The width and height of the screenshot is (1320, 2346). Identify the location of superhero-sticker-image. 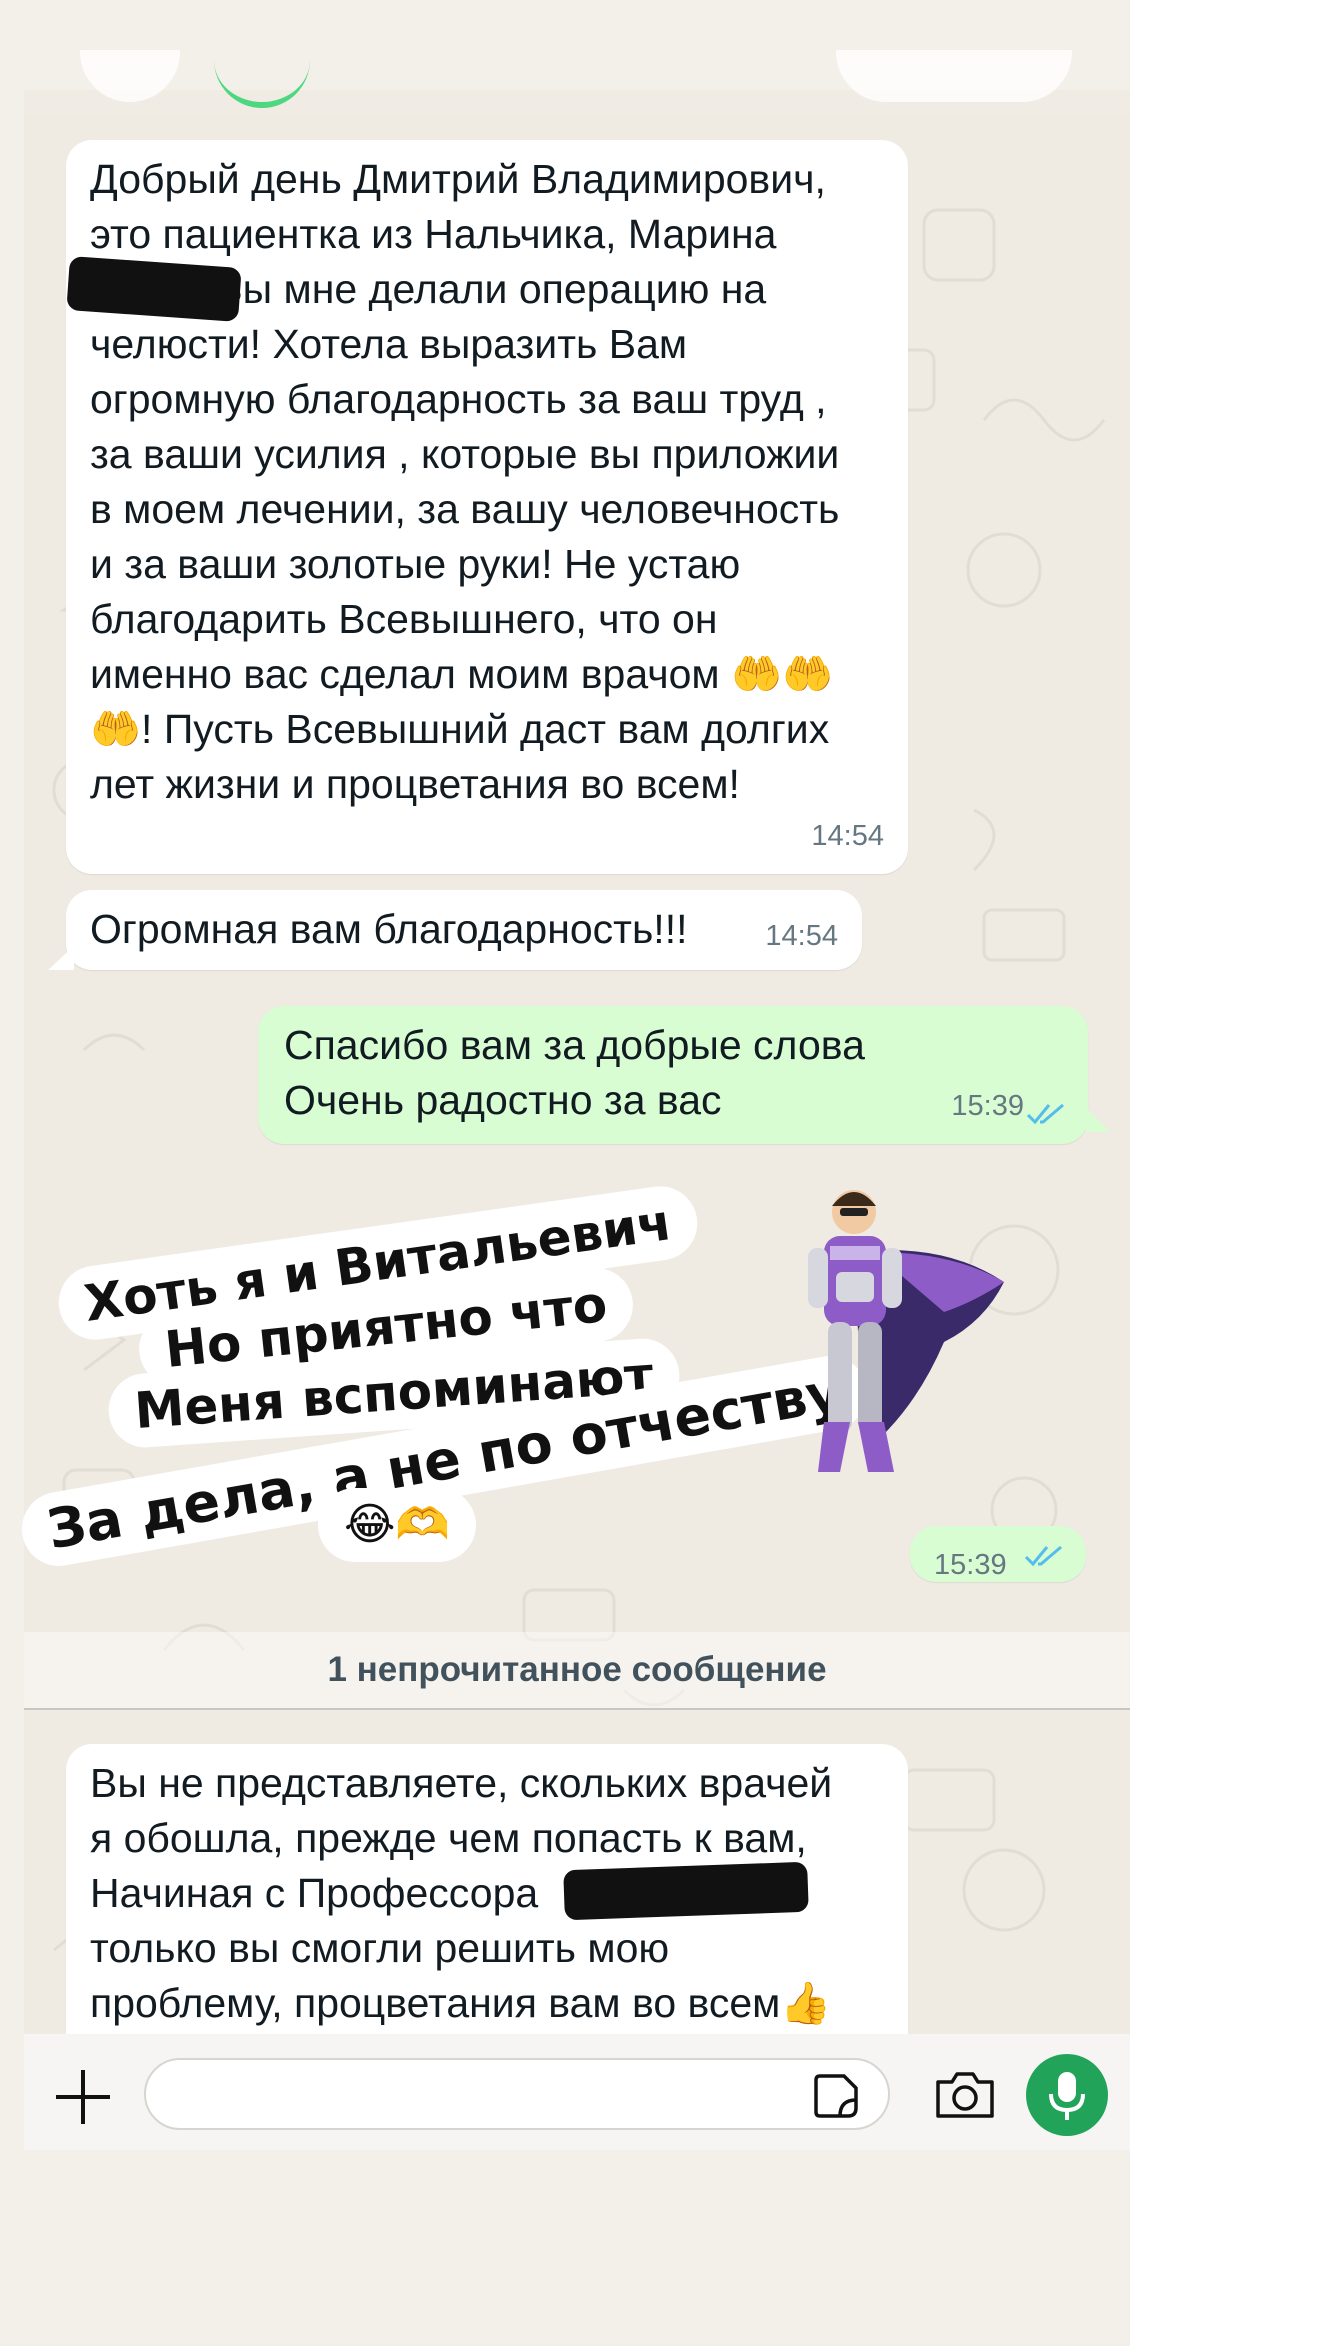
(906, 1331).